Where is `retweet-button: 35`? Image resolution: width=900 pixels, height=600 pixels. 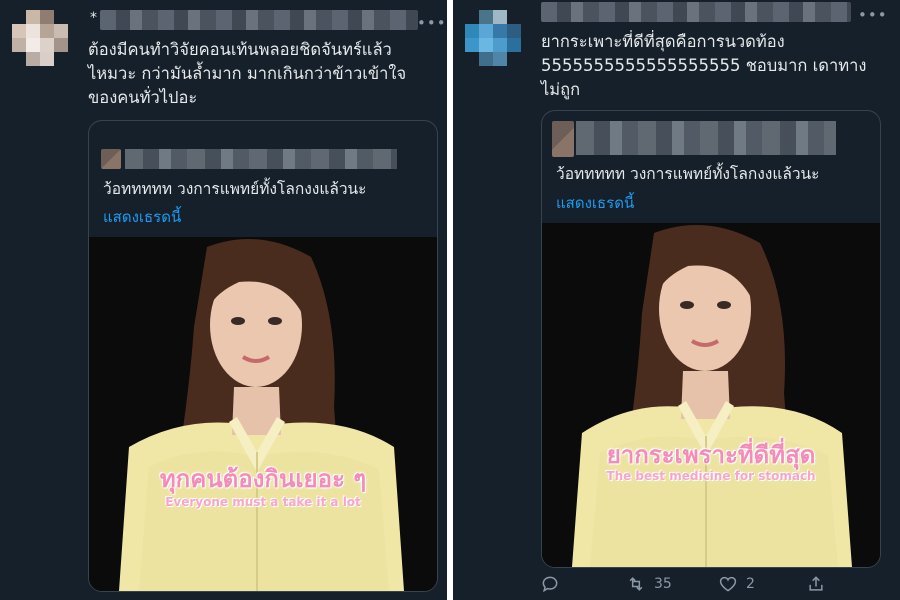 retweet-button: 35 is located at coordinates (649, 584).